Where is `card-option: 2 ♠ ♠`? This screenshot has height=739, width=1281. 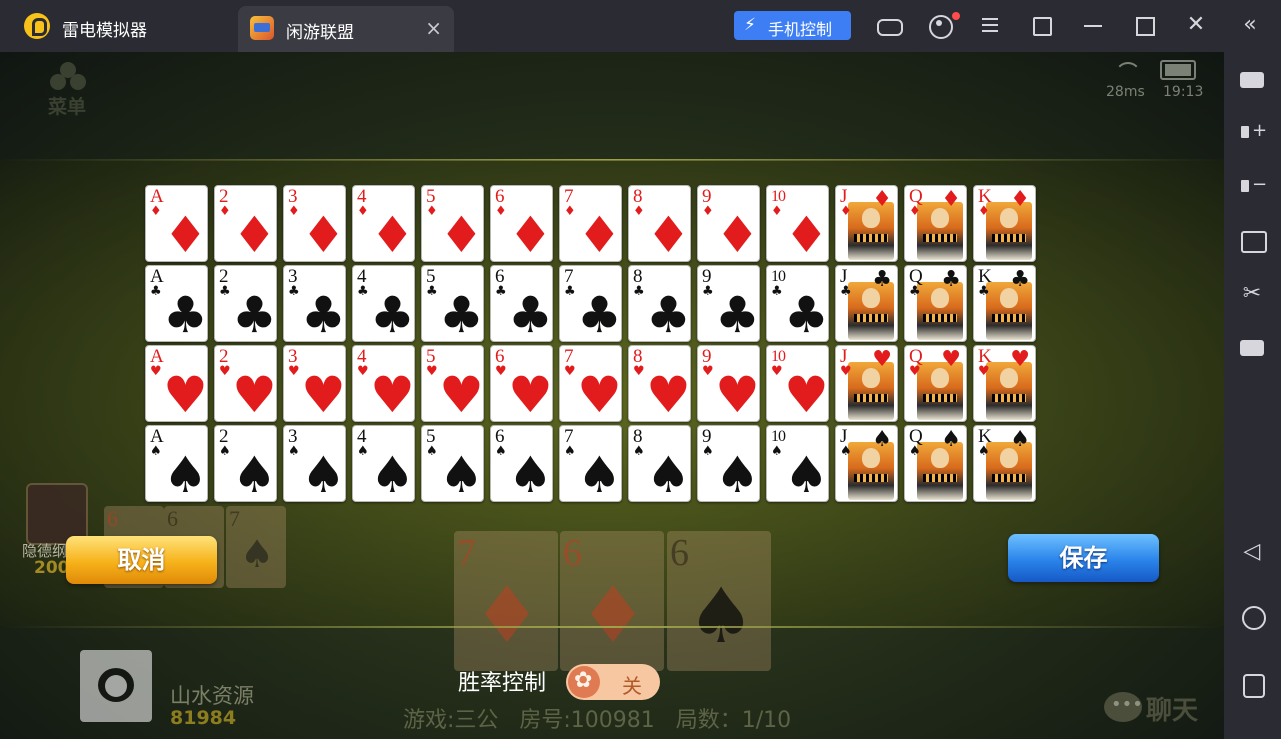 card-option: 2 ♠ ♠ is located at coordinates (245, 463).